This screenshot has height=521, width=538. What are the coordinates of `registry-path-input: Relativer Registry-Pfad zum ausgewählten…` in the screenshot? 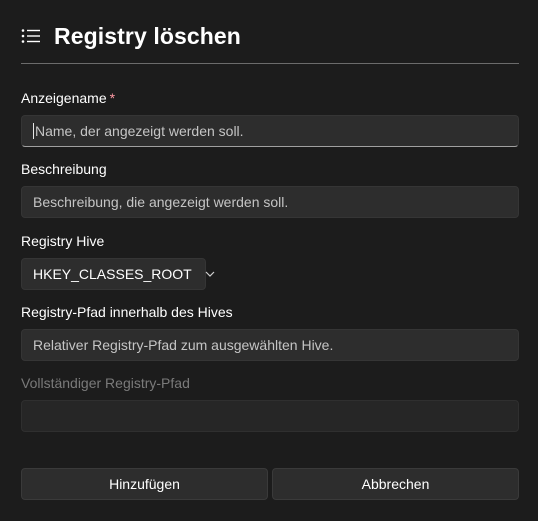 It's located at (270, 345).